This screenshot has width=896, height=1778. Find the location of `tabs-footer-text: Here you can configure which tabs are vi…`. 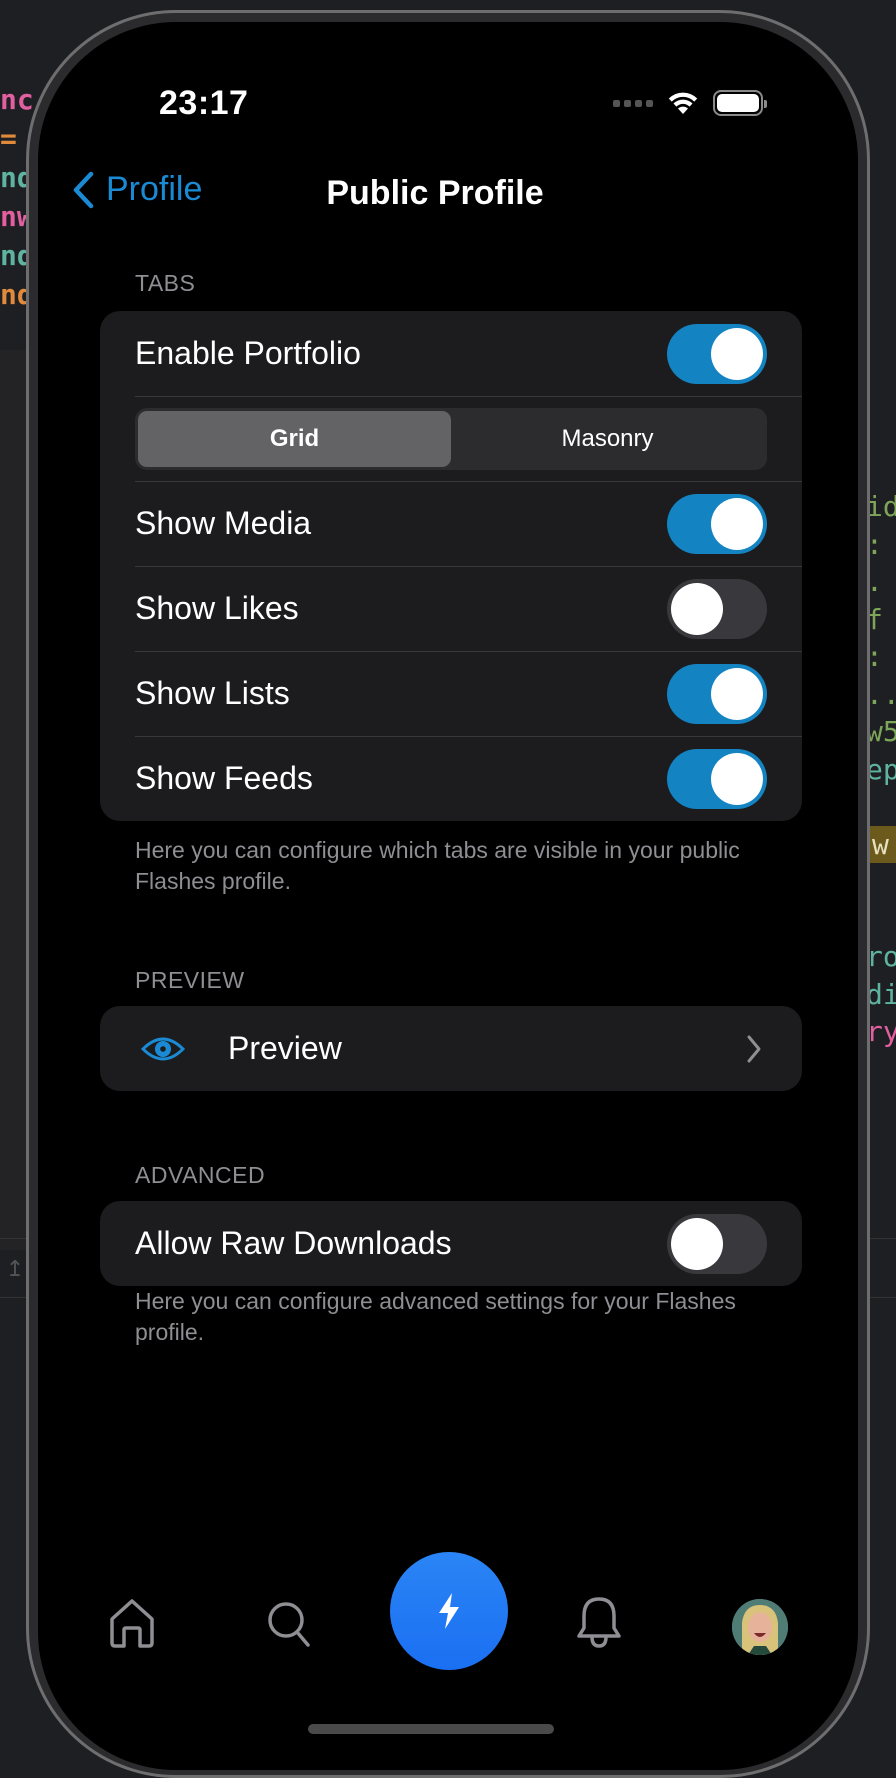

tabs-footer-text: Here you can configure which tabs are vi… is located at coordinates (437, 865).